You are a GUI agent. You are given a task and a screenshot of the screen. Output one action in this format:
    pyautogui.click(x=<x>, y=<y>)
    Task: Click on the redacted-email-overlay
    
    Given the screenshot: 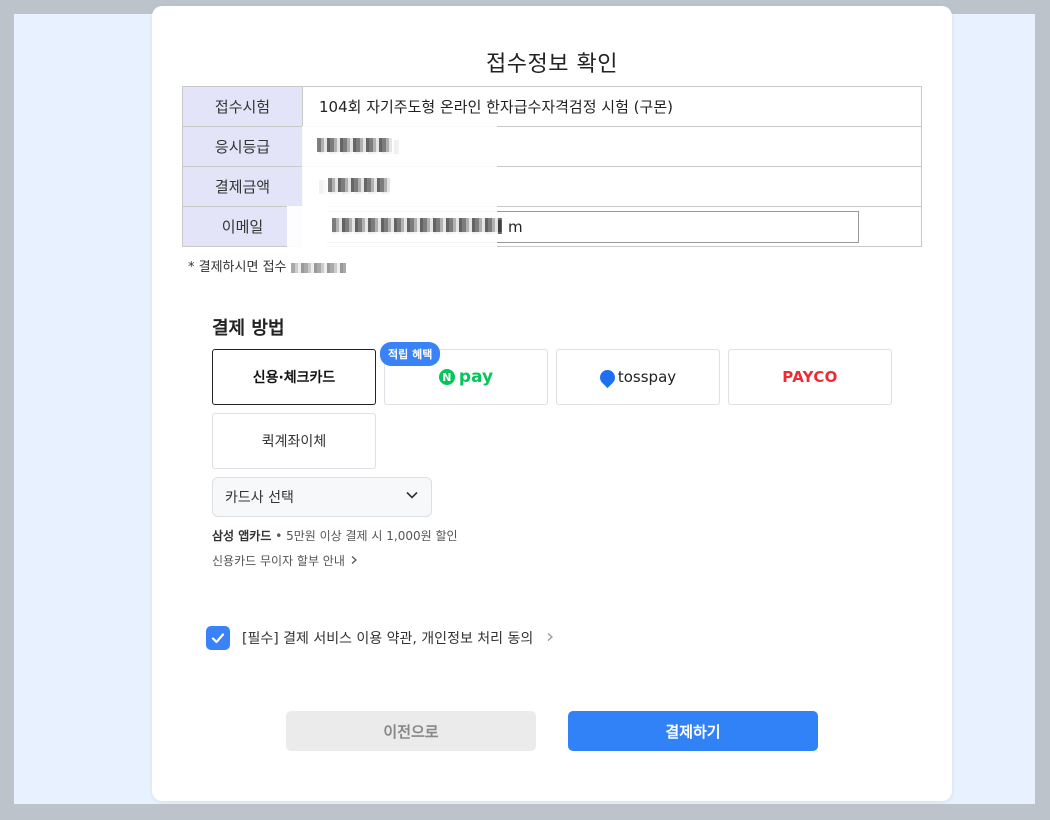 What is the action you would take?
    pyautogui.click(x=417, y=225)
    